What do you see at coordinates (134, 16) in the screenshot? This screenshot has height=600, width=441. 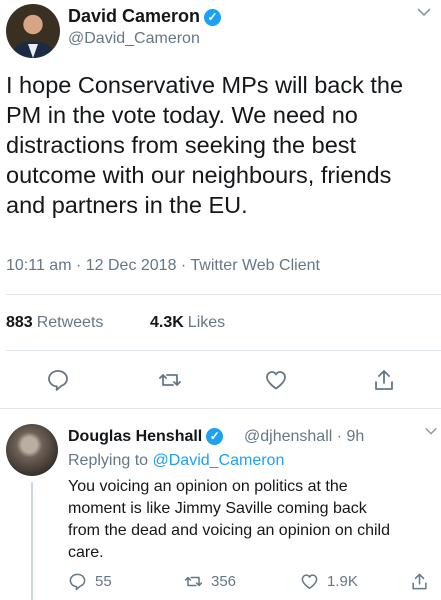 I see `author-name: David Cameron` at bounding box center [134, 16].